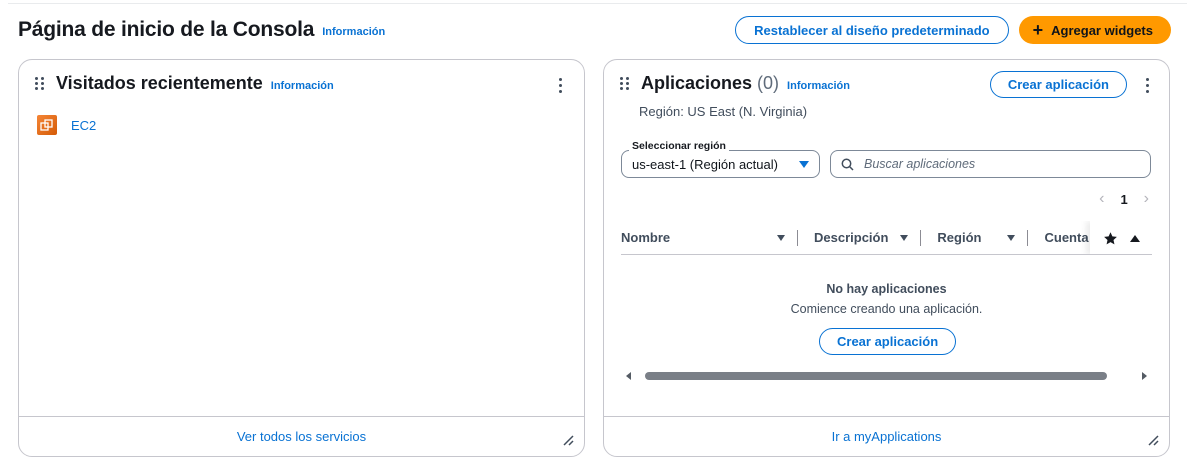  What do you see at coordinates (353, 32) in the screenshot?
I see `page-info-link: Información` at bounding box center [353, 32].